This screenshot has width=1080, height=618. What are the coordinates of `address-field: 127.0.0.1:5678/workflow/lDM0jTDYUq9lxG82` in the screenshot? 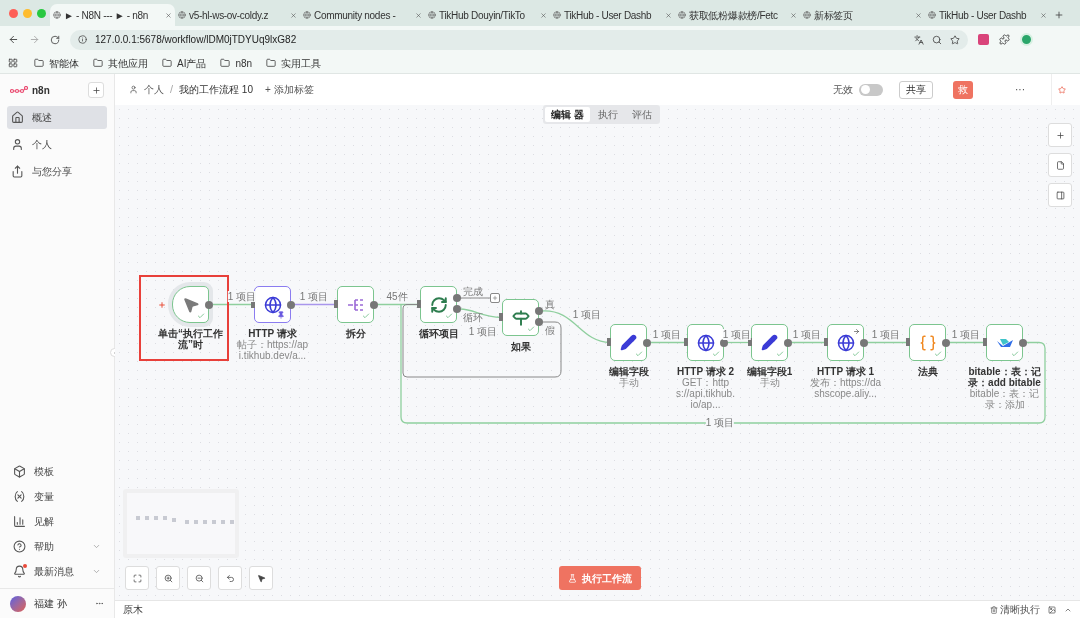 It's located at (519, 39).